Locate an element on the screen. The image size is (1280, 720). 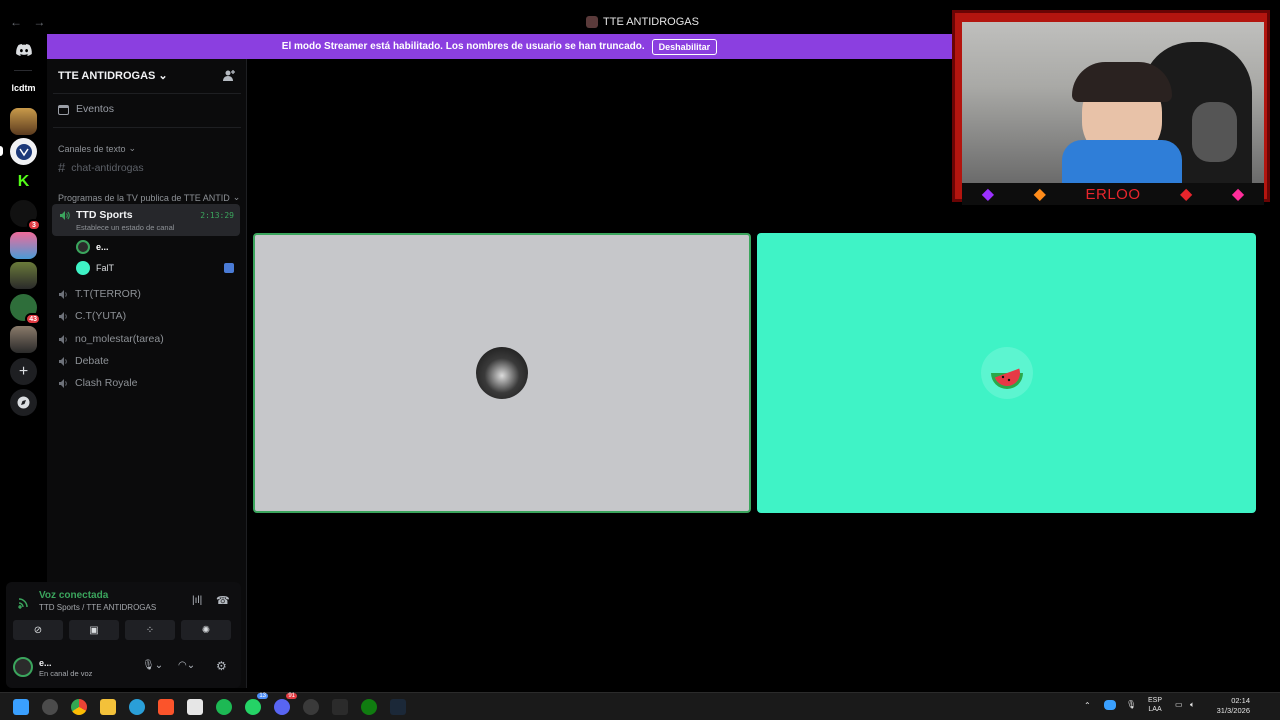
obs-icon is located at coordinates (311, 707).